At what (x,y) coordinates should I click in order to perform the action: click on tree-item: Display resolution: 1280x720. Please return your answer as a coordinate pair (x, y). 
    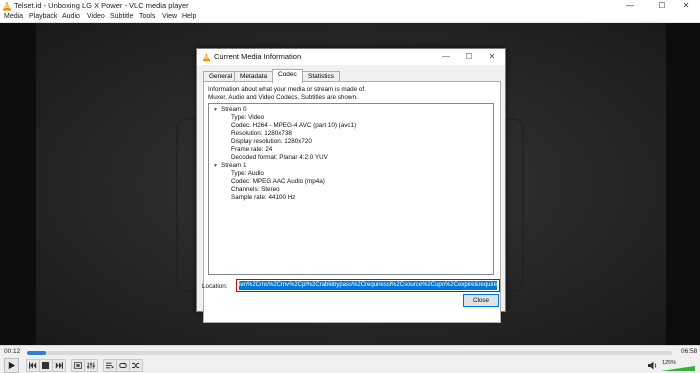
    Looking at the image, I should click on (271, 141).